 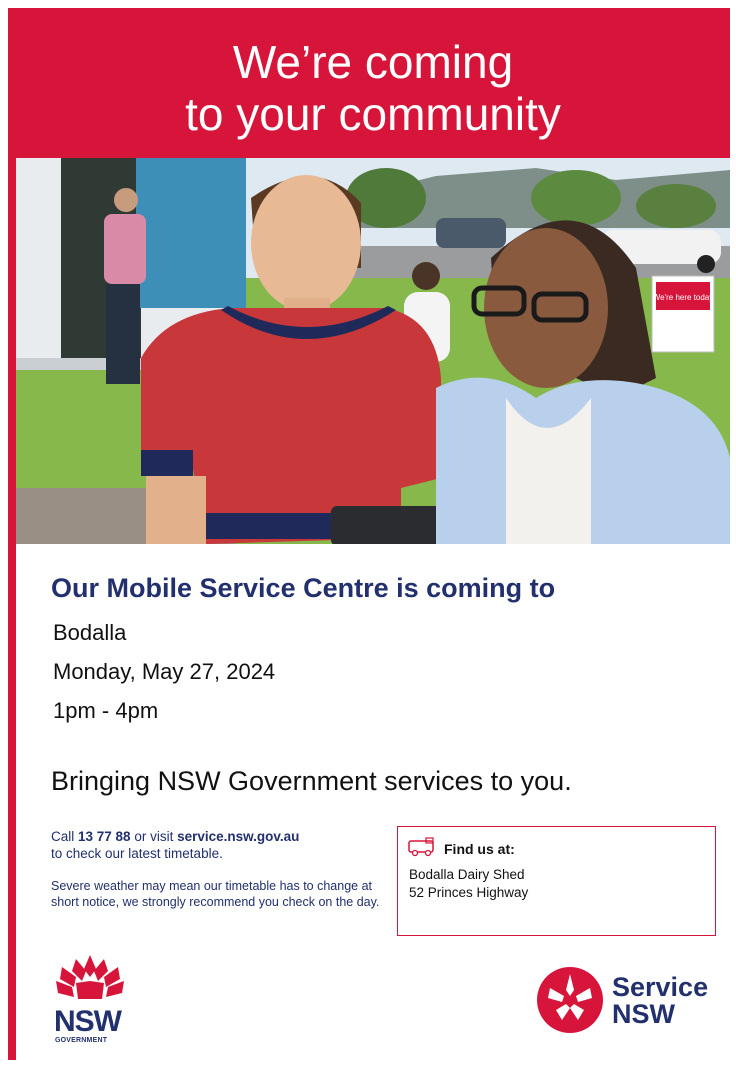 What do you see at coordinates (643, 1014) in the screenshot?
I see `service-nsw-wordmark: NSW` at bounding box center [643, 1014].